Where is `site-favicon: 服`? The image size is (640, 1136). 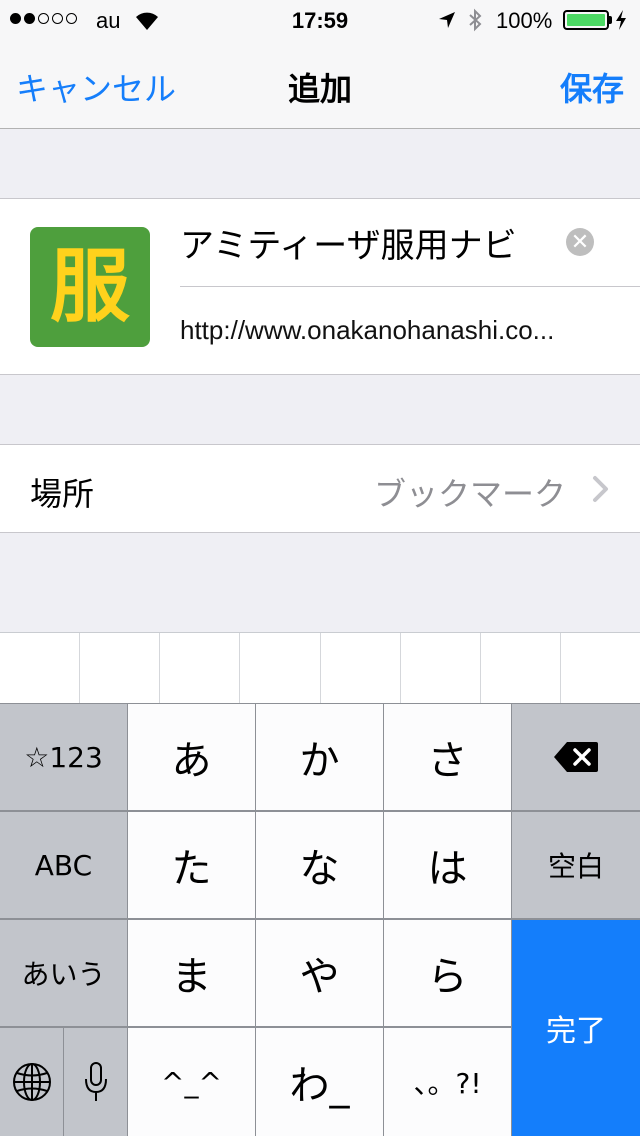 site-favicon: 服 is located at coordinates (90, 287).